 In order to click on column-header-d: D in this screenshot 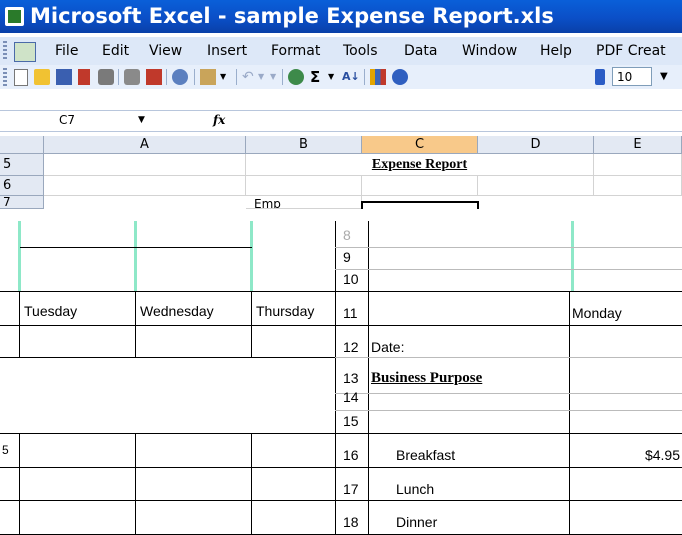, I will do `click(536, 145)`.